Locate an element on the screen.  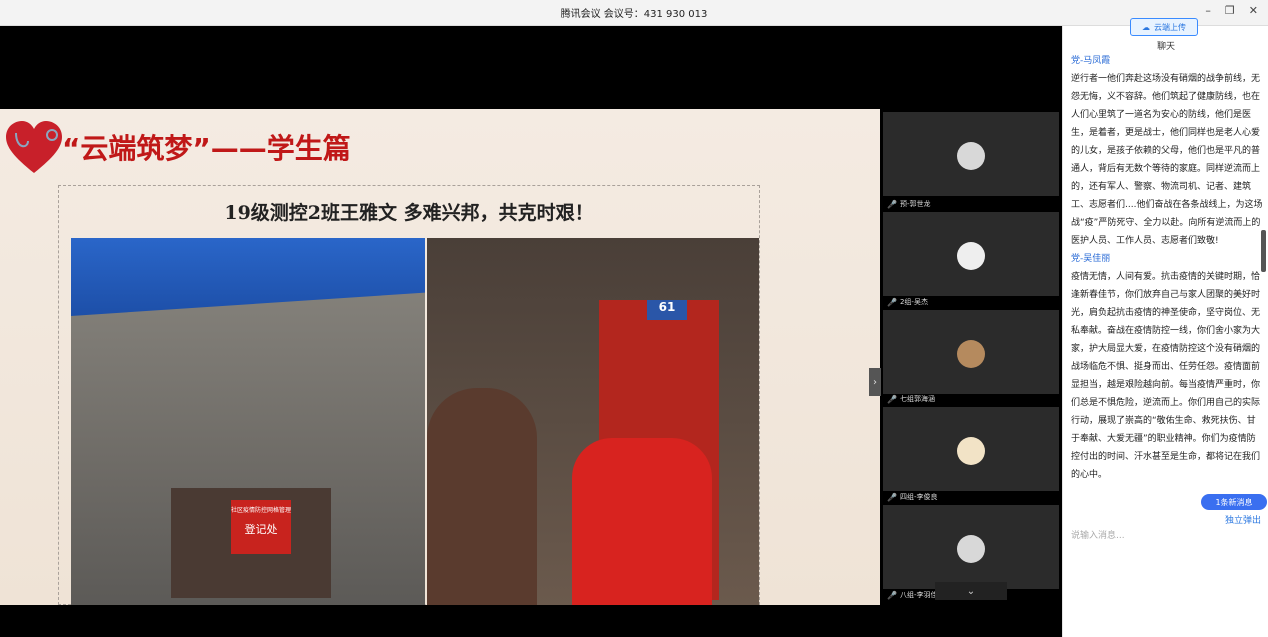
close-icon: ✕ is located at coordinates (1253, 10).